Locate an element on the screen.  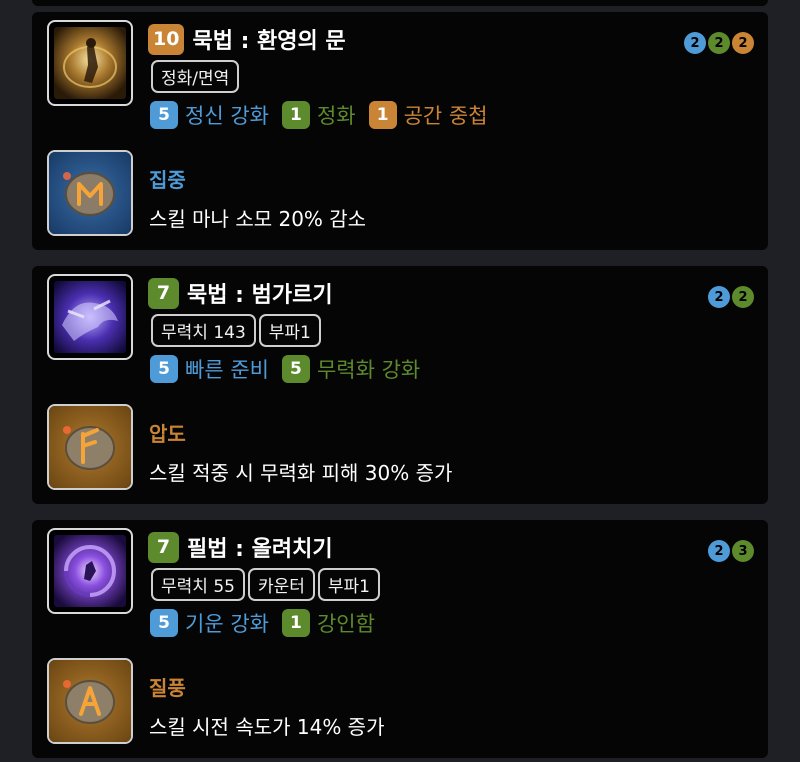
rune-overwhelm-icon is located at coordinates (90, 447).